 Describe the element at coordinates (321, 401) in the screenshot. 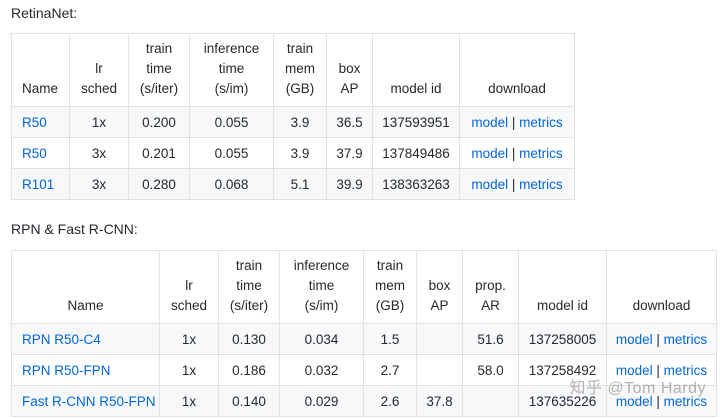

I see `cell-inference-time: 0.029` at that location.